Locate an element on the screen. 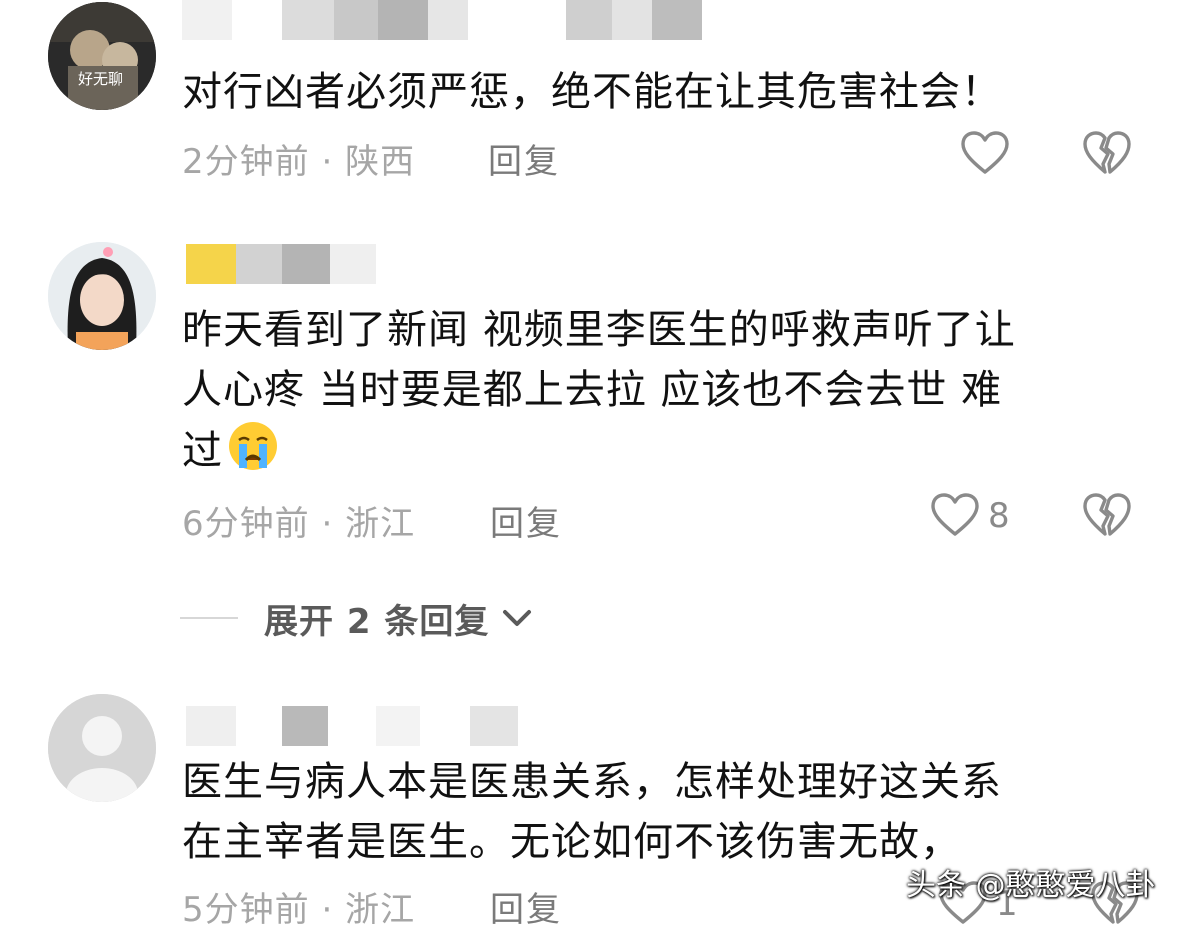 This screenshot has height=931, width=1179. comment-location: 陕西 is located at coordinates (380, 162).